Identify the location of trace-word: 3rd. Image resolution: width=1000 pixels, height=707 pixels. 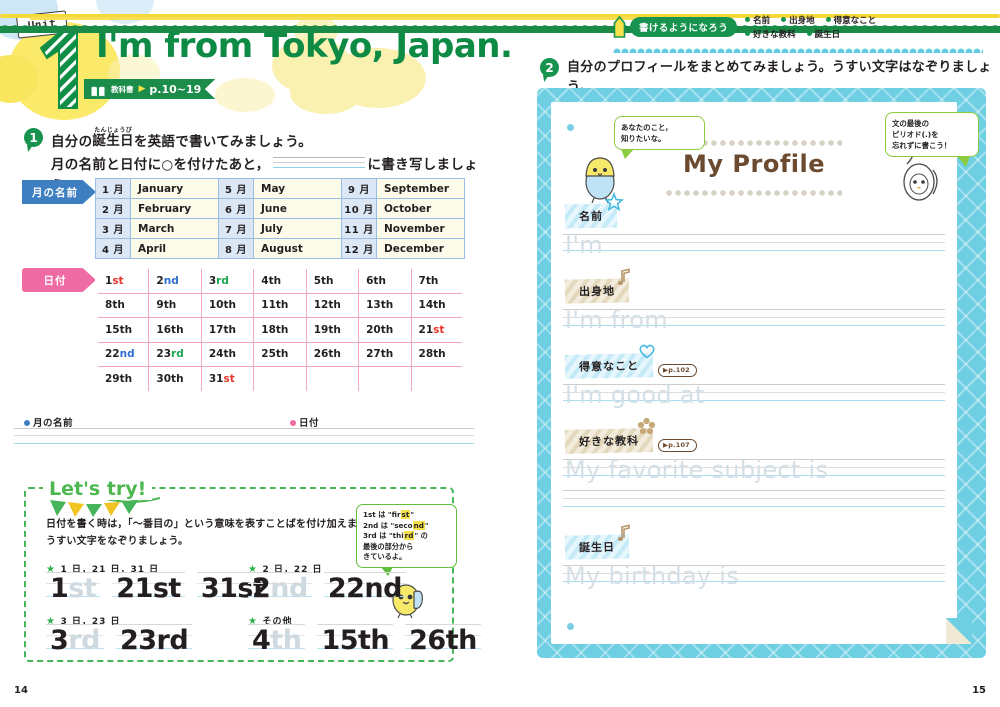
(75, 641).